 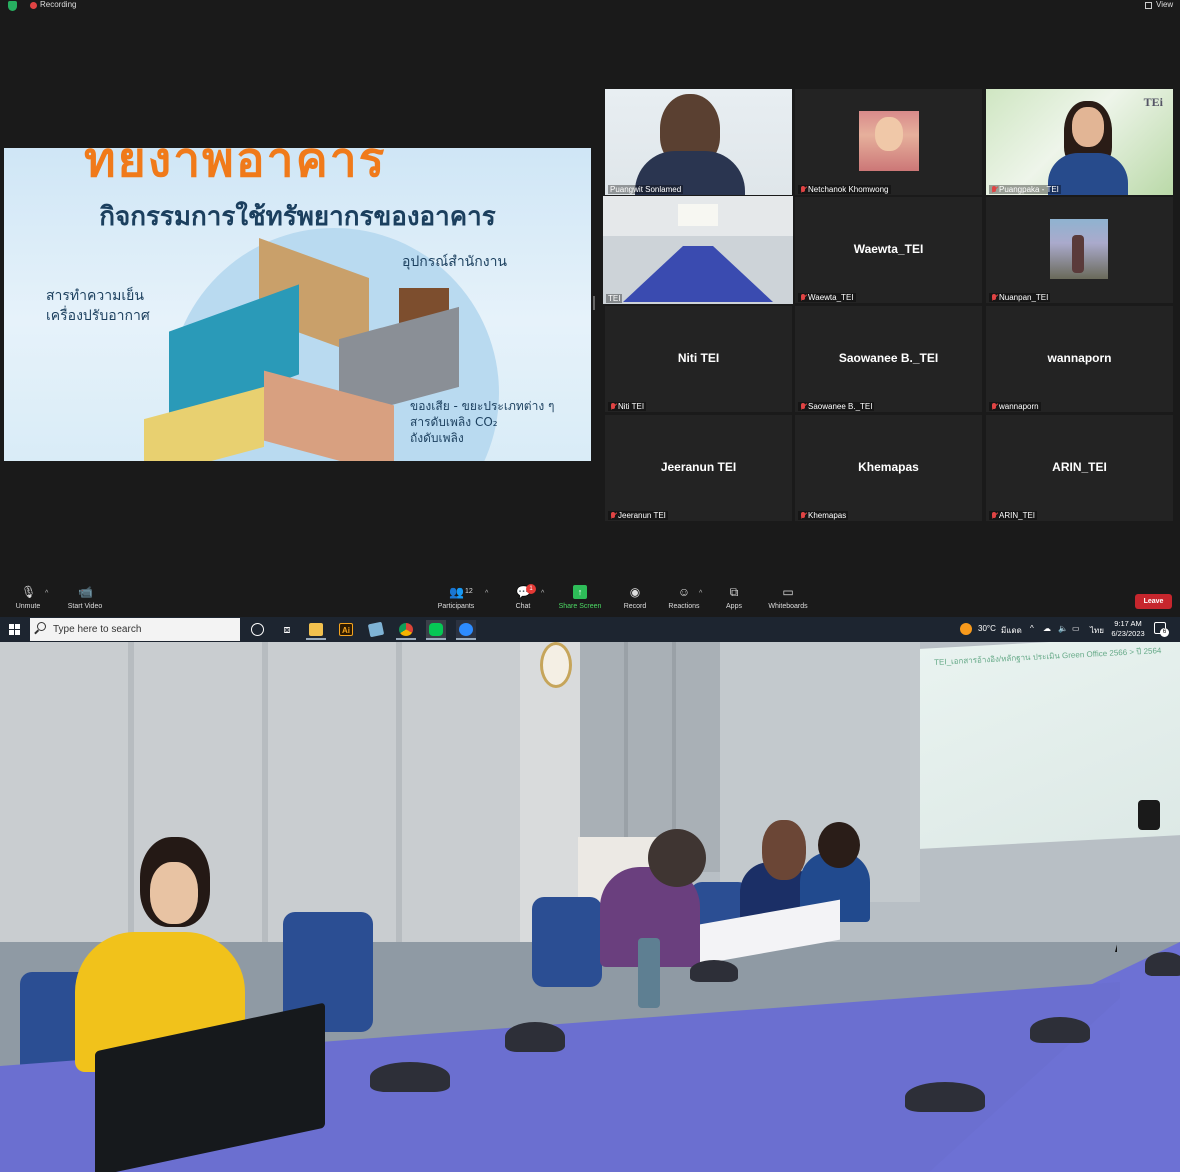 What do you see at coordinates (1153, 601) in the screenshot?
I see `leave-meeting-button: Leave` at bounding box center [1153, 601].